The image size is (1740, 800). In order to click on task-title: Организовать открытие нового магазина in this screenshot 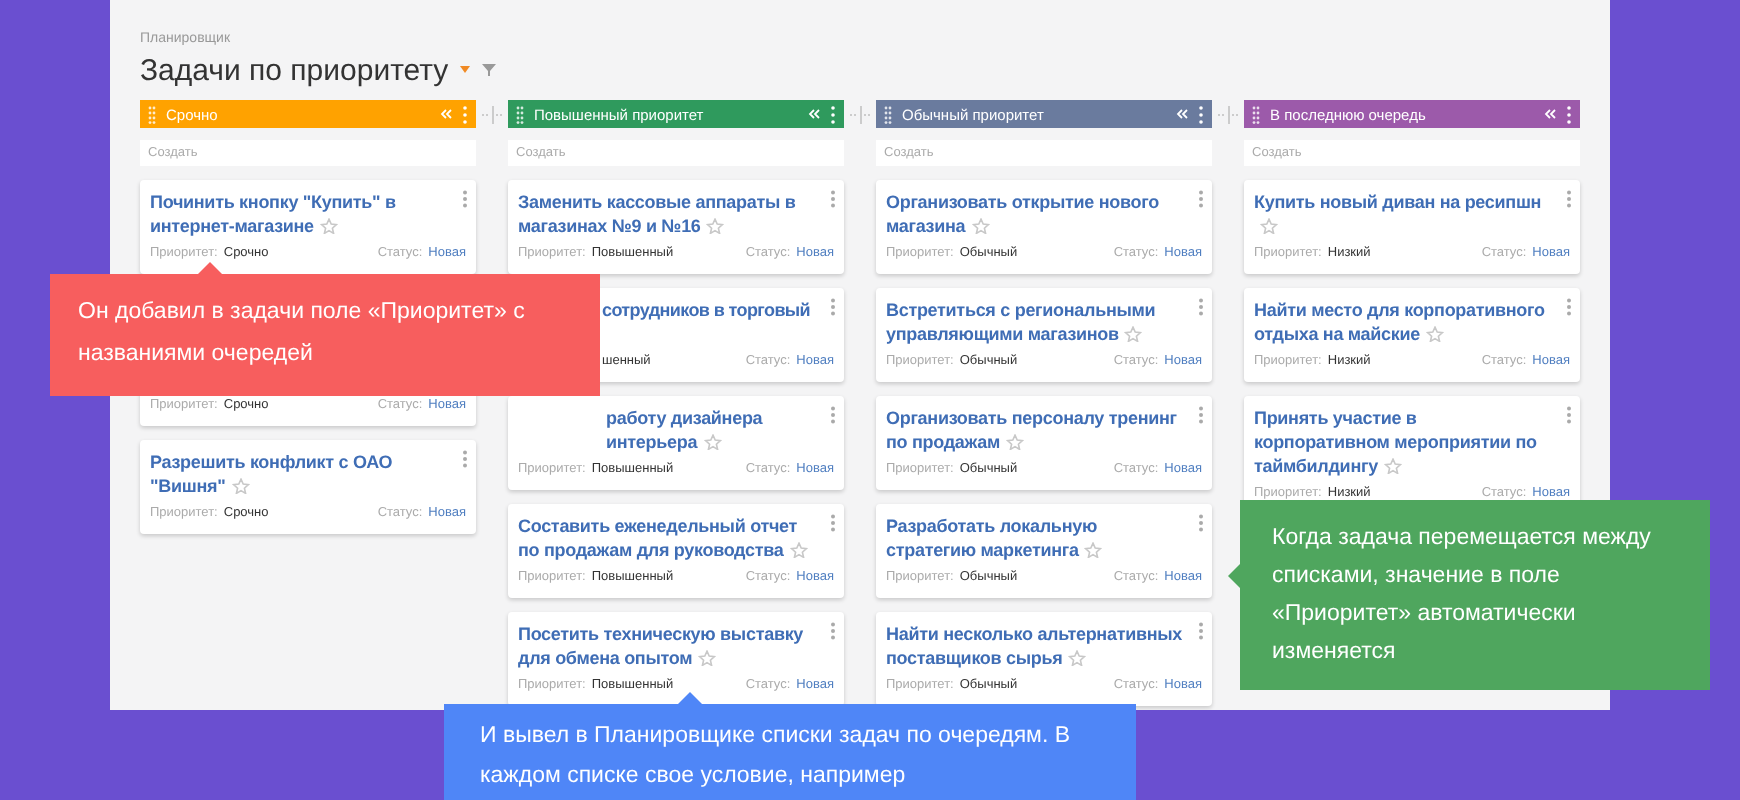, I will do `click(1035, 214)`.